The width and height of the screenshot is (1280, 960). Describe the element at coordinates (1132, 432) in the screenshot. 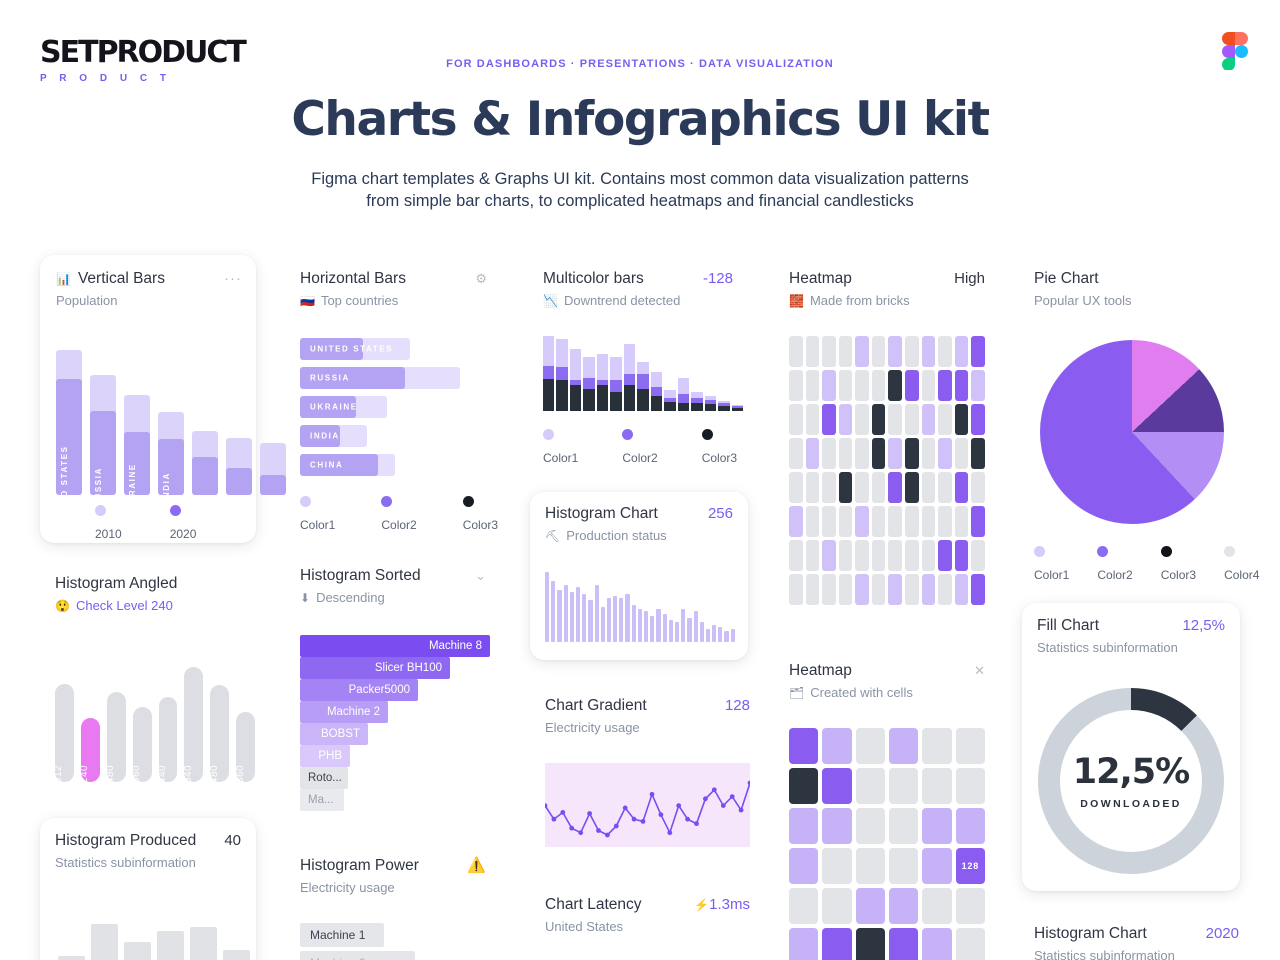

I see `pie-chart-plot` at that location.